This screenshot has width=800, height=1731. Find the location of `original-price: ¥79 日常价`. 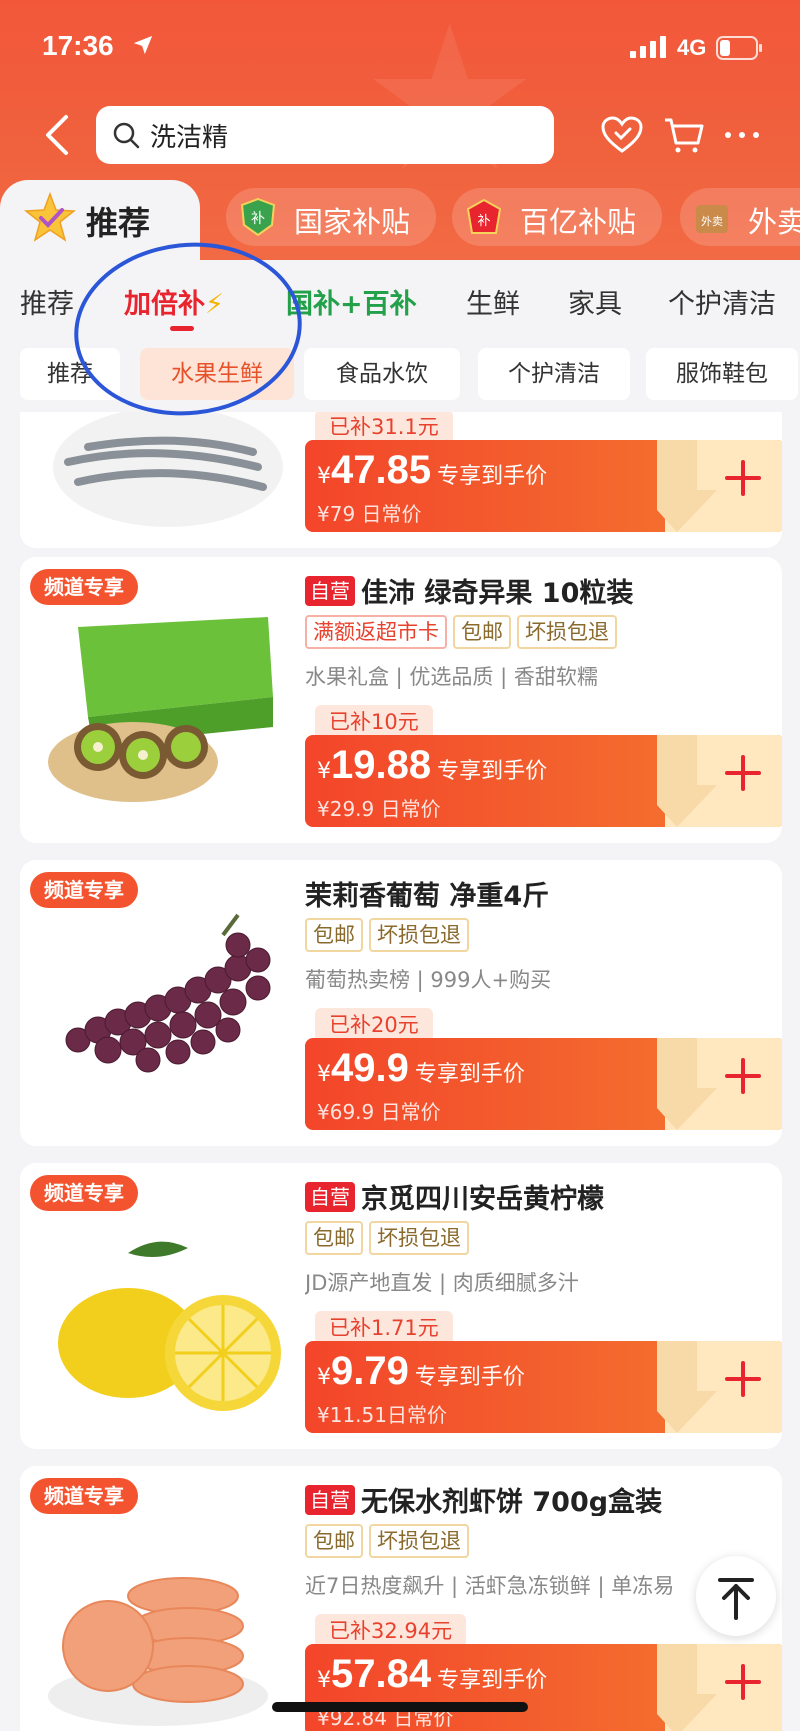

original-price: ¥79 日常价 is located at coordinates (369, 514).